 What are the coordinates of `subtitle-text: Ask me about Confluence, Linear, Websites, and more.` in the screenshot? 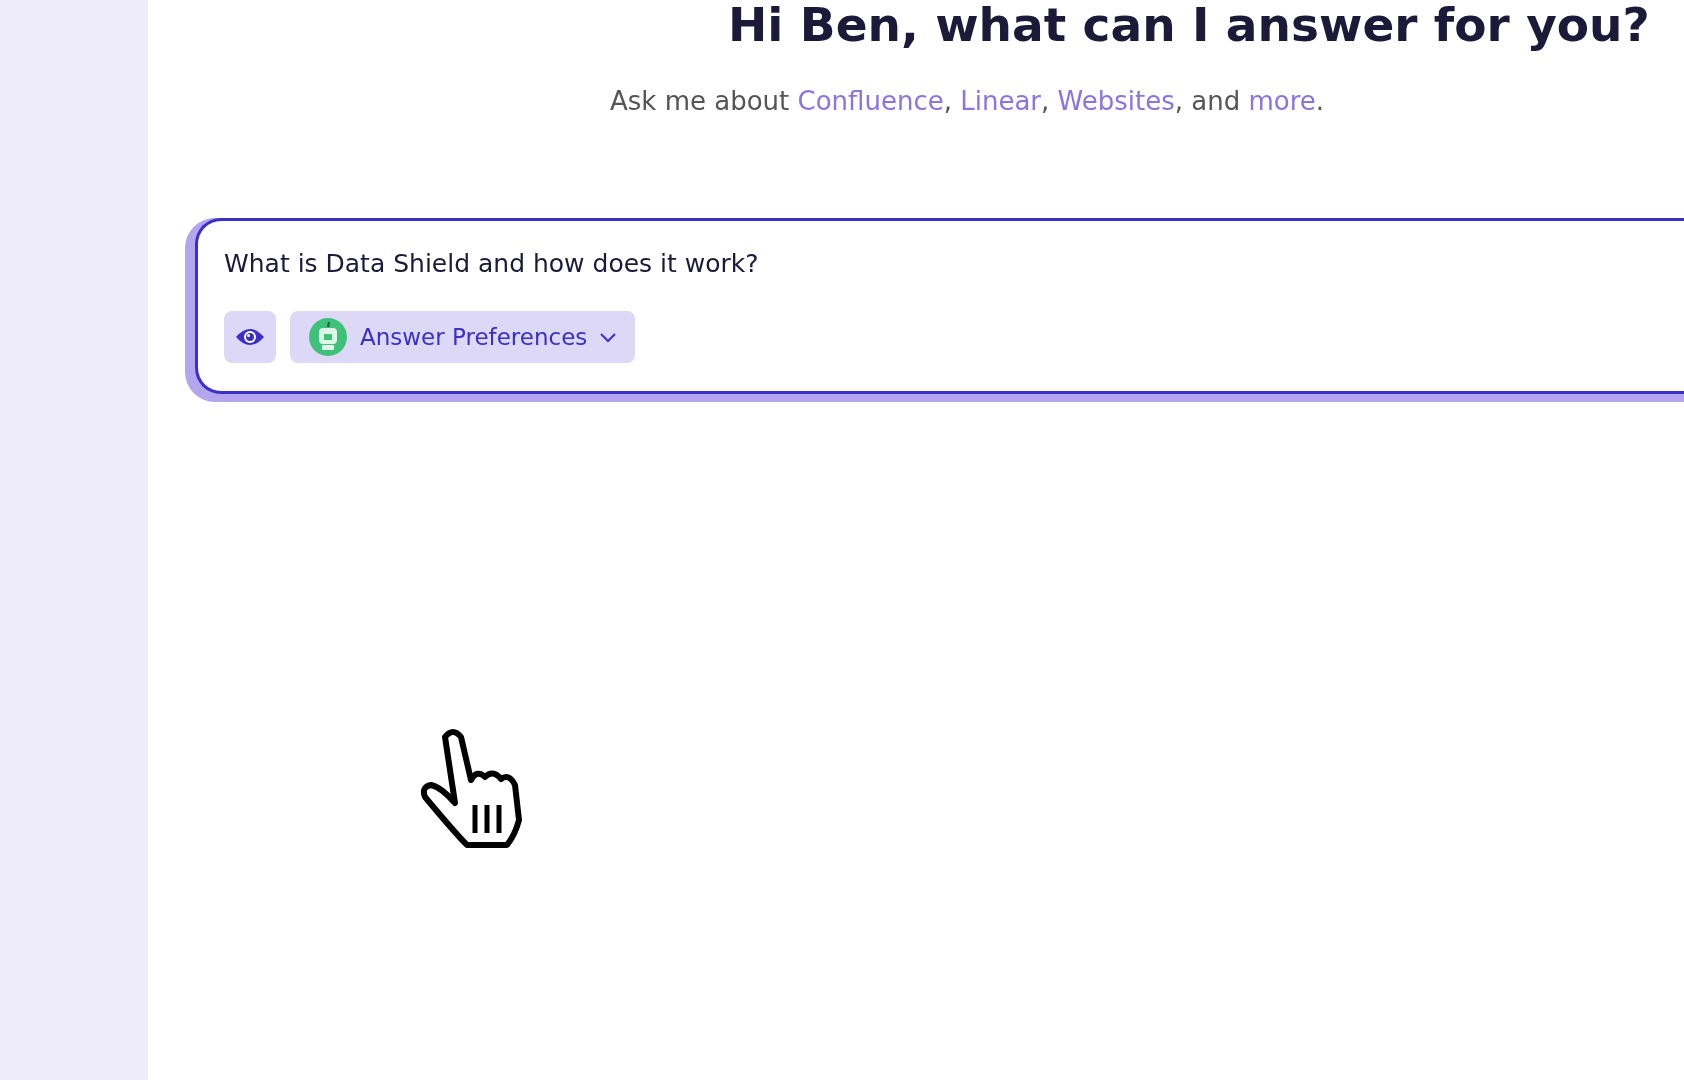 It's located at (967, 101).